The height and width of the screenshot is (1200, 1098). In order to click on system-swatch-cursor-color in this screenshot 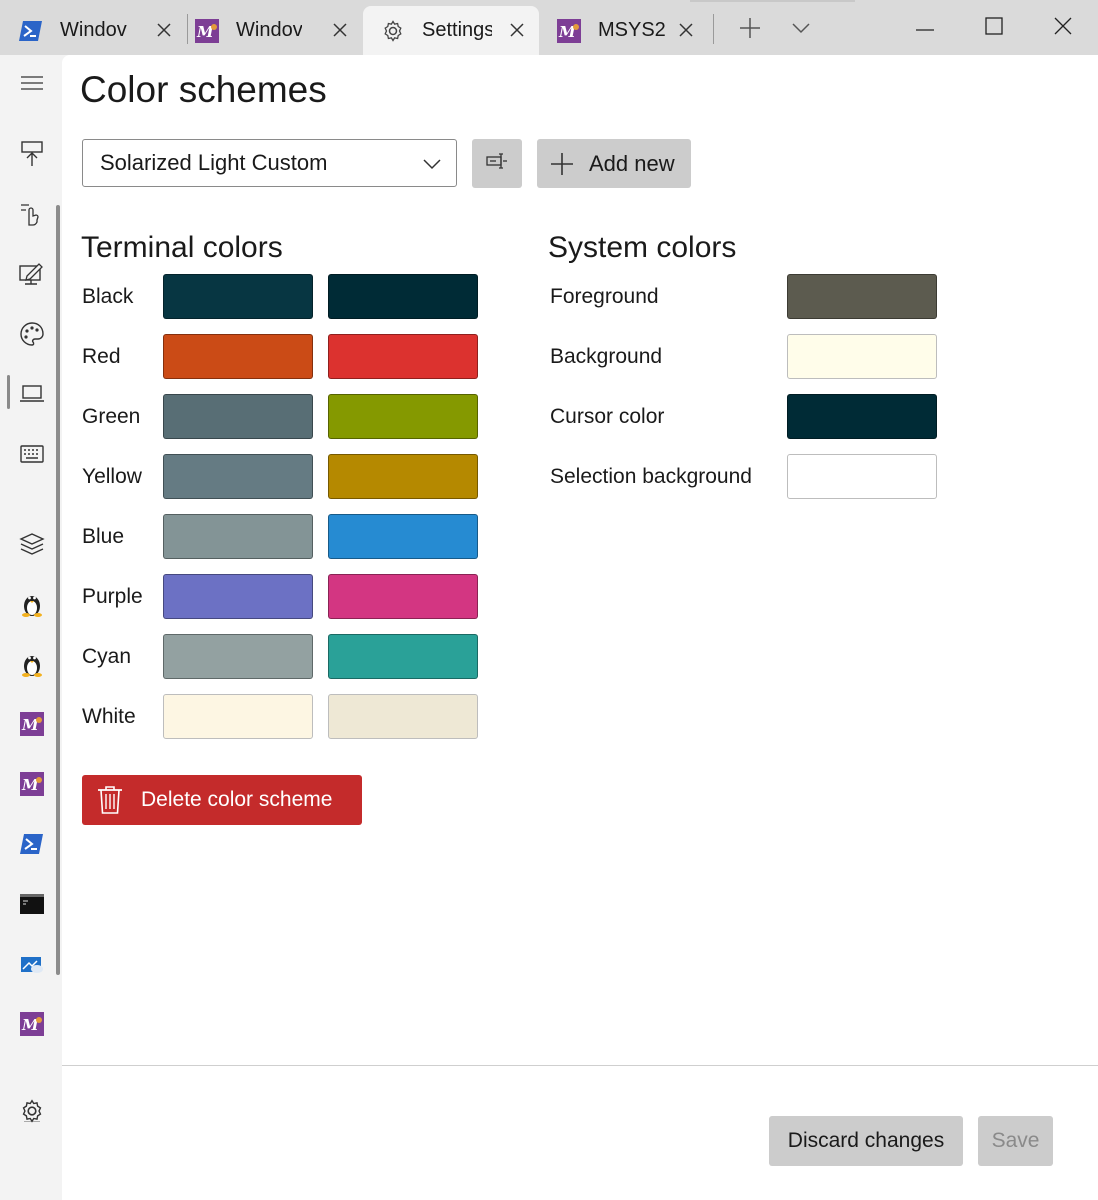, I will do `click(862, 416)`.